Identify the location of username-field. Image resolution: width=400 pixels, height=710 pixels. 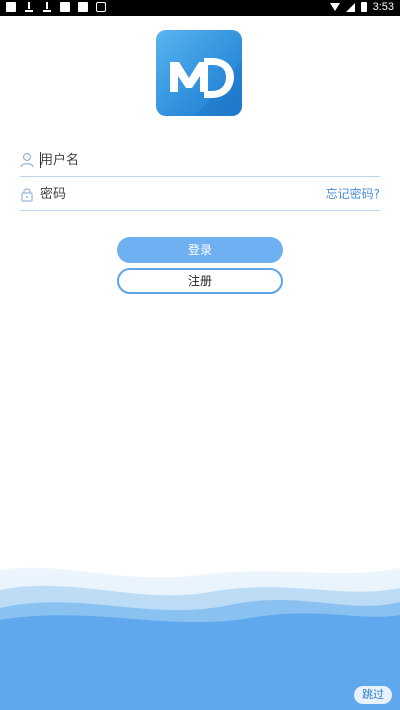
(200, 161).